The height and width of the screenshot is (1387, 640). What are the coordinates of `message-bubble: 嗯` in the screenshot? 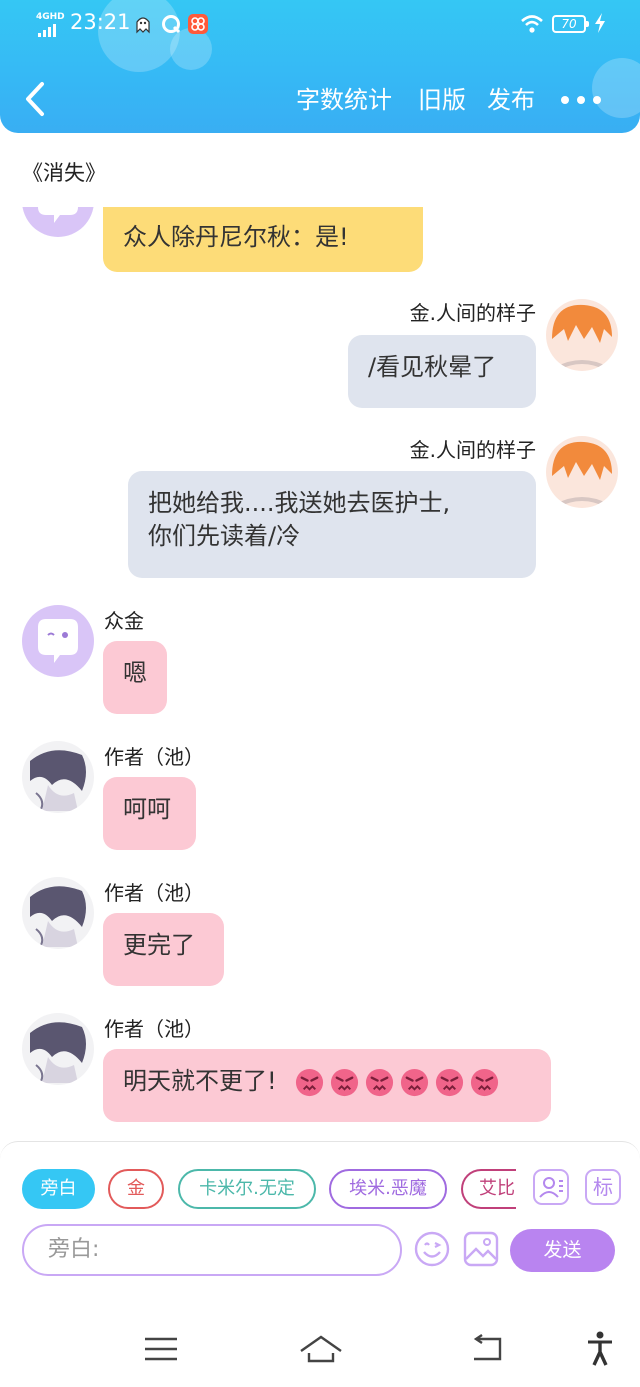 It's located at (135, 677).